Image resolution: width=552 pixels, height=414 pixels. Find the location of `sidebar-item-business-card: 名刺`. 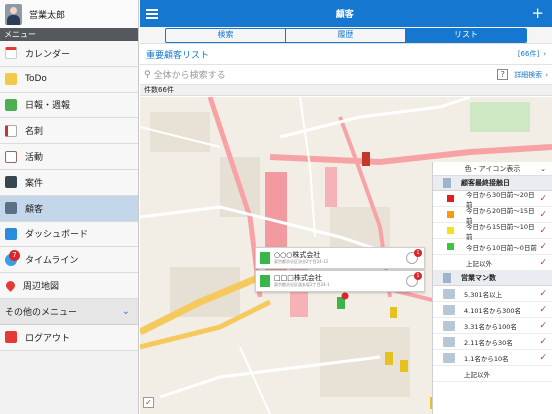

sidebar-item-business-card: 名刺 is located at coordinates (69, 131).